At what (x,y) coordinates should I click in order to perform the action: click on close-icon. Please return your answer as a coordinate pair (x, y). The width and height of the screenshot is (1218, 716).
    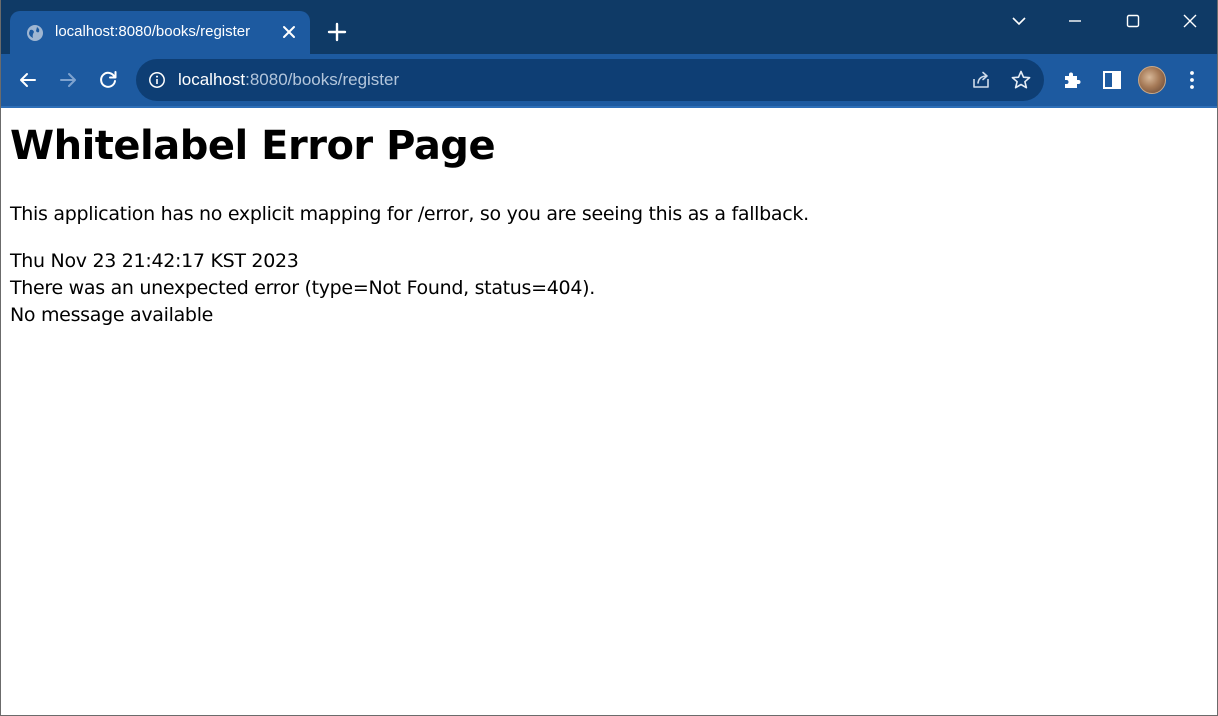
    Looking at the image, I should click on (289, 32).